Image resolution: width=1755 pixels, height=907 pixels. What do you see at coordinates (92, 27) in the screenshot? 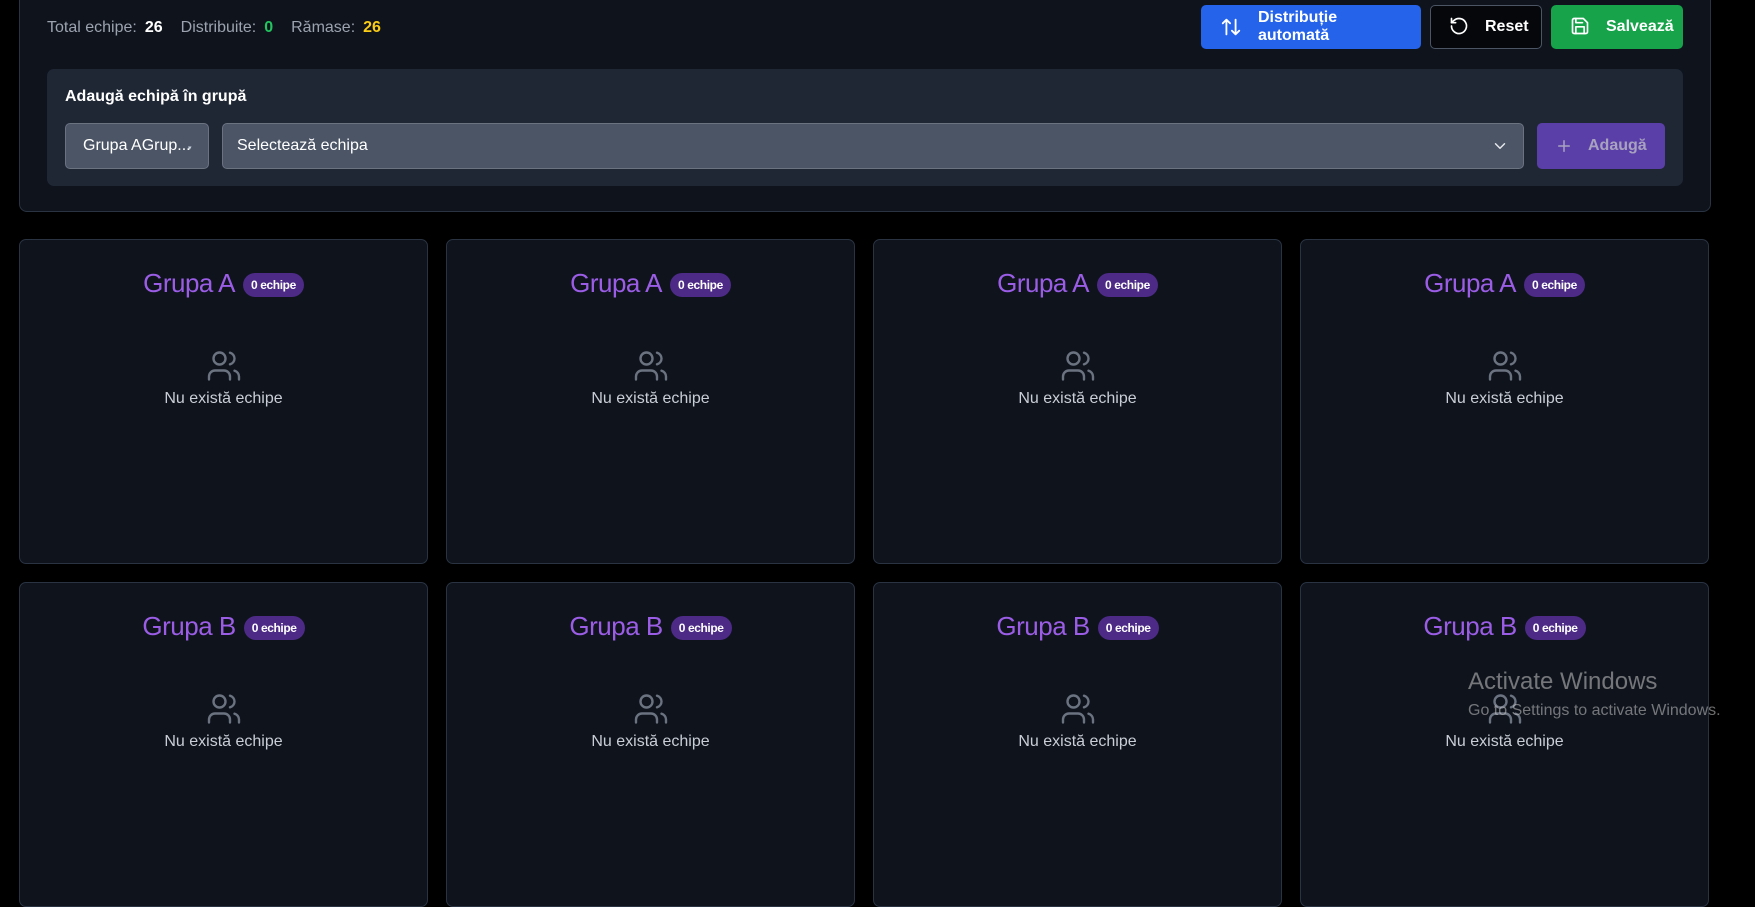
I see `stat-total-label: Total echipe:` at bounding box center [92, 27].